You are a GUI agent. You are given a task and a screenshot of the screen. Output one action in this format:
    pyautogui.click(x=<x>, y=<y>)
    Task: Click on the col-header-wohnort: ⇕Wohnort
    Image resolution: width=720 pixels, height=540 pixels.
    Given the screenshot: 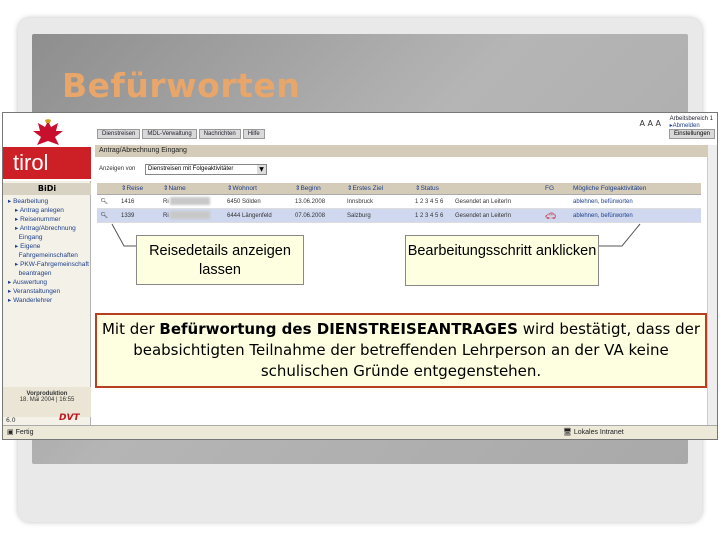 What is the action you would take?
    pyautogui.click(x=261, y=188)
    